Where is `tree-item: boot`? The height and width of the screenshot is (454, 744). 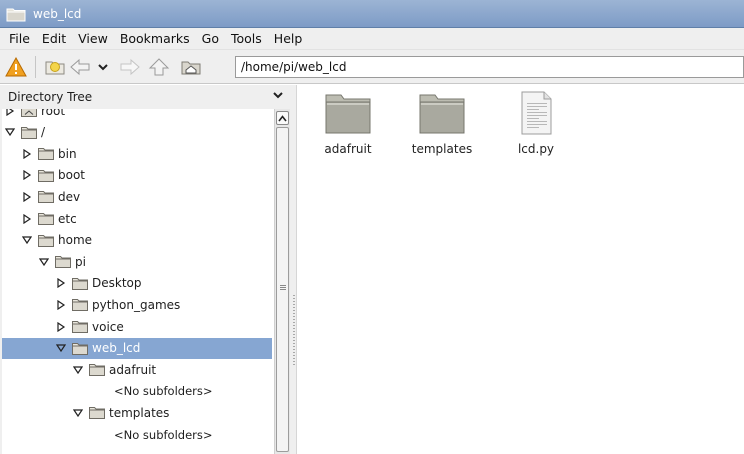 tree-item: boot is located at coordinates (137, 175).